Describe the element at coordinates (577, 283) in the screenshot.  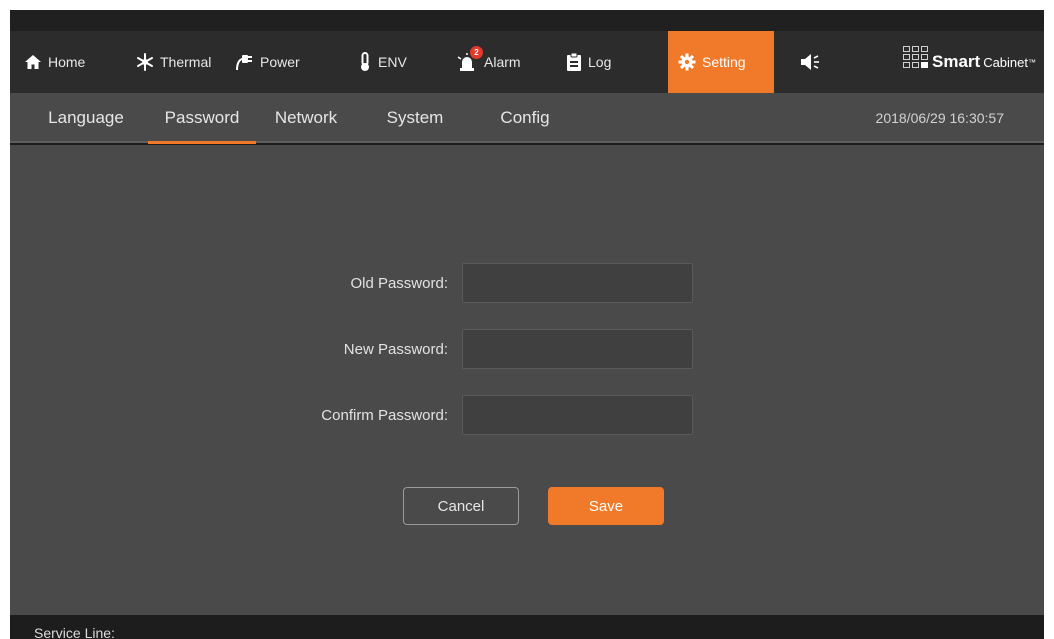
I see `old-password-input` at that location.